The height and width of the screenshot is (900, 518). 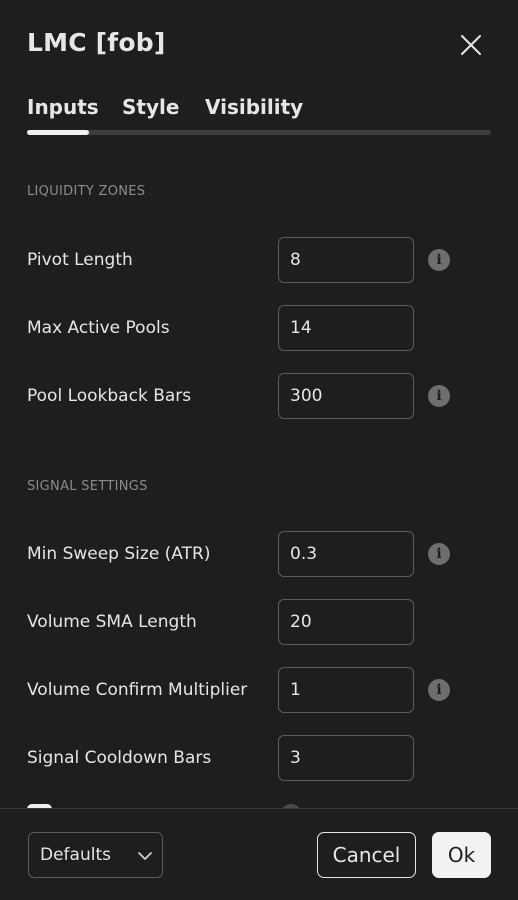 I want to click on volume-confirm-multiplier-input, so click(x=346, y=690).